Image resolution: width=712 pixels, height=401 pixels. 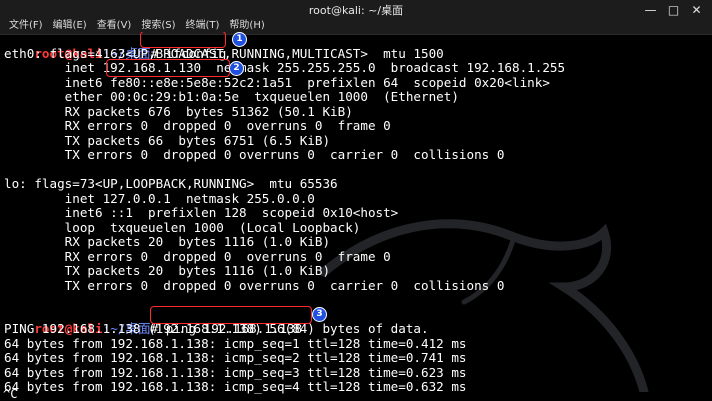 I want to click on output-line: RX packets 676 bytes 51362 (50.1 KiB), so click(x=178, y=111).